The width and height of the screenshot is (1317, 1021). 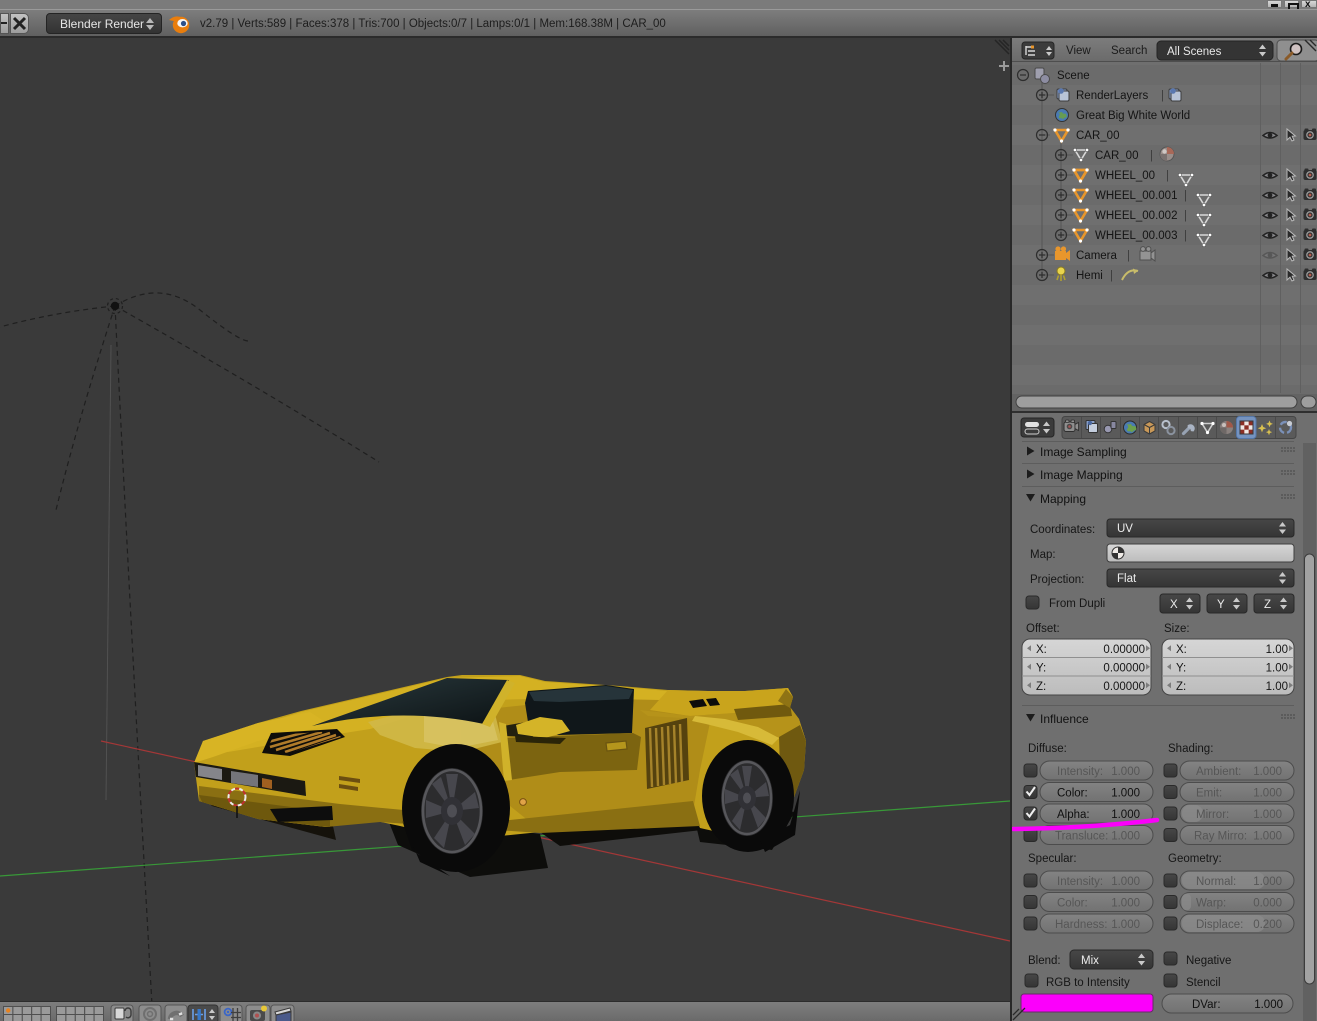 I want to click on svg-text: Image Mapping, so click(x=1081, y=475).